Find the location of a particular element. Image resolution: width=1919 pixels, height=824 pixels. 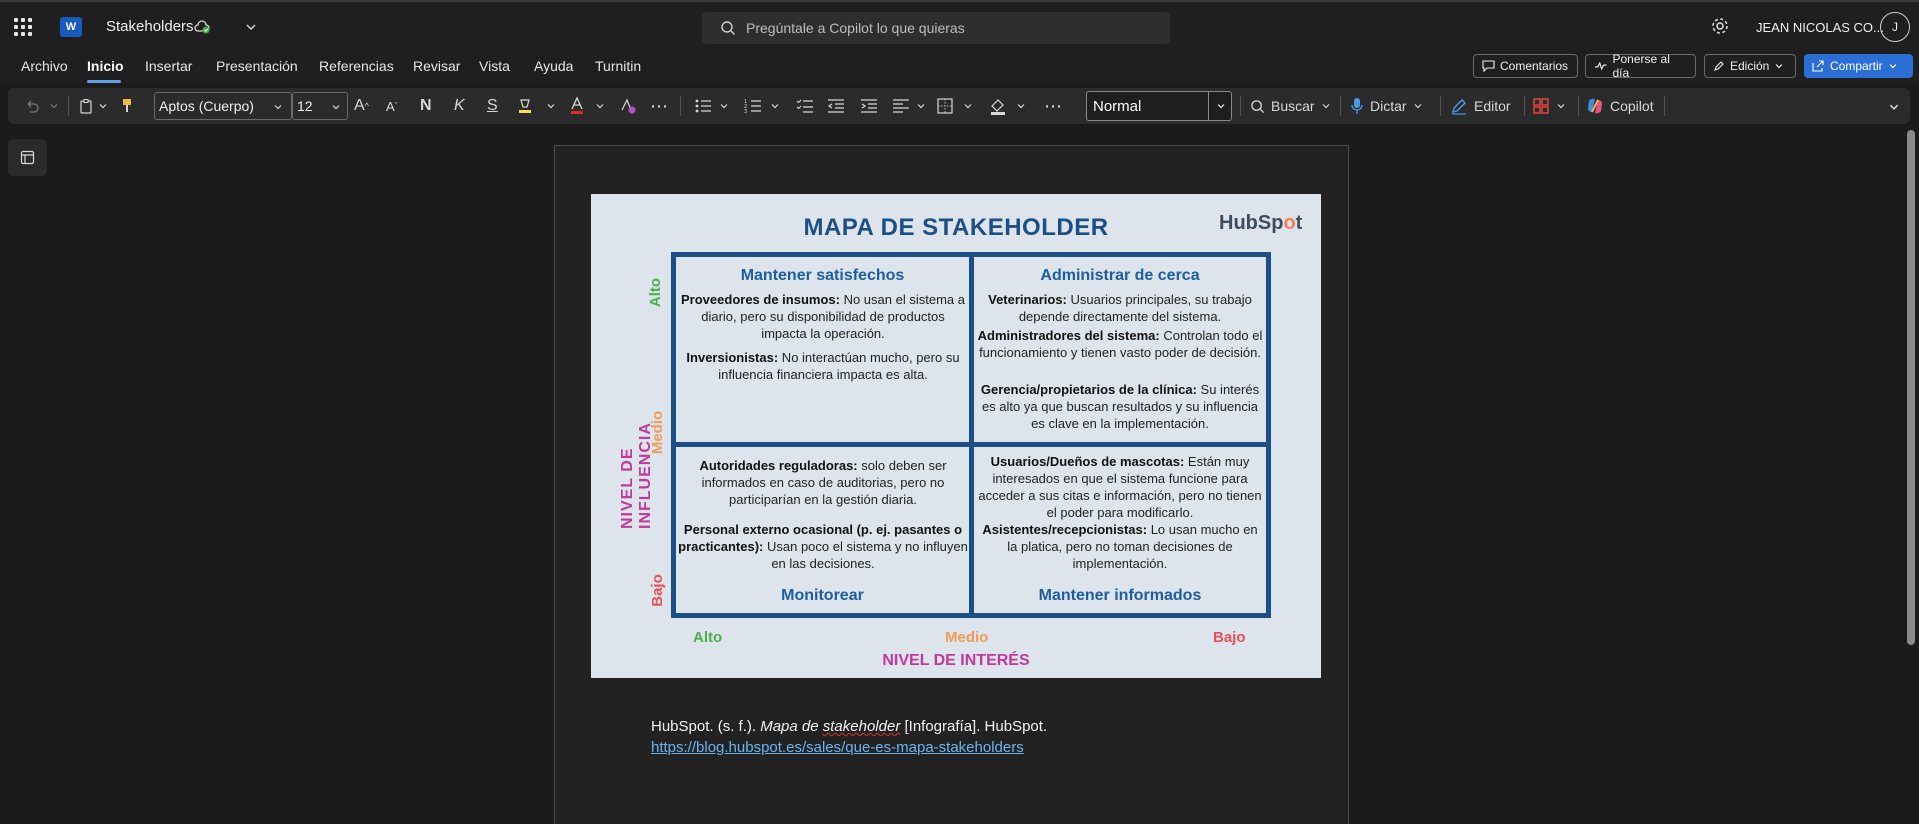

editor-button: Editor is located at coordinates (1480, 106).